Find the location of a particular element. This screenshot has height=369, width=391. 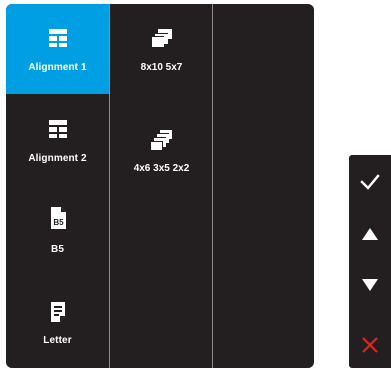

menu-item-letter: Letter is located at coordinates (57, 322).